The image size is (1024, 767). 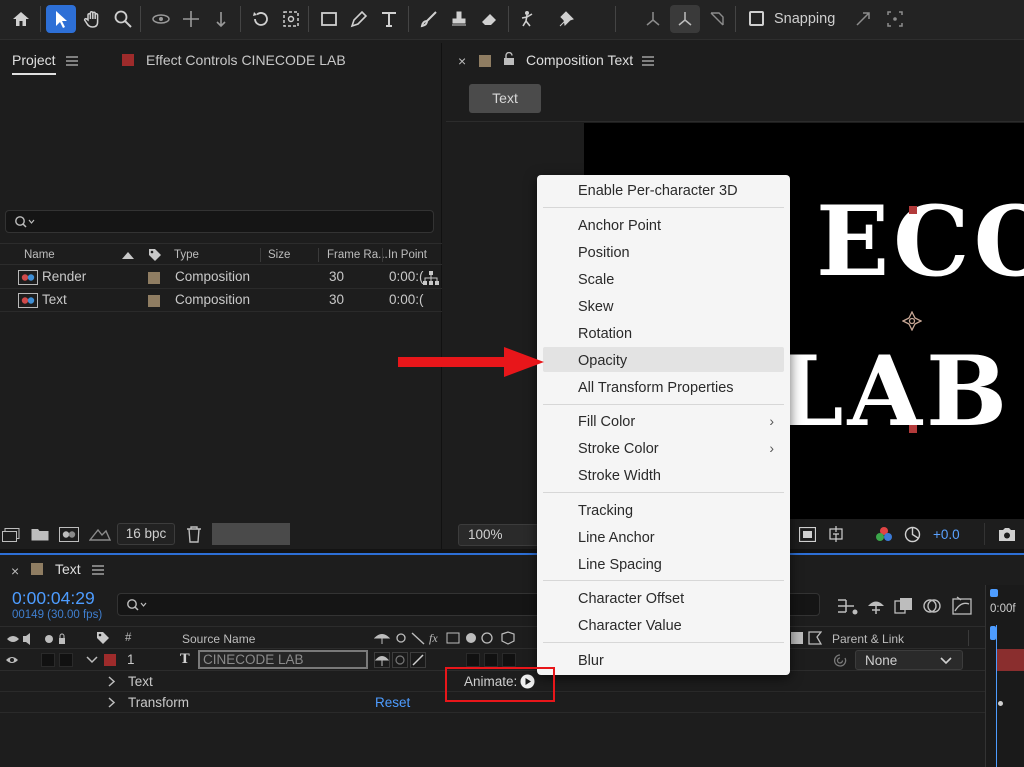 What do you see at coordinates (591, 661) in the screenshot?
I see `menu-item-blur: Blur` at bounding box center [591, 661].